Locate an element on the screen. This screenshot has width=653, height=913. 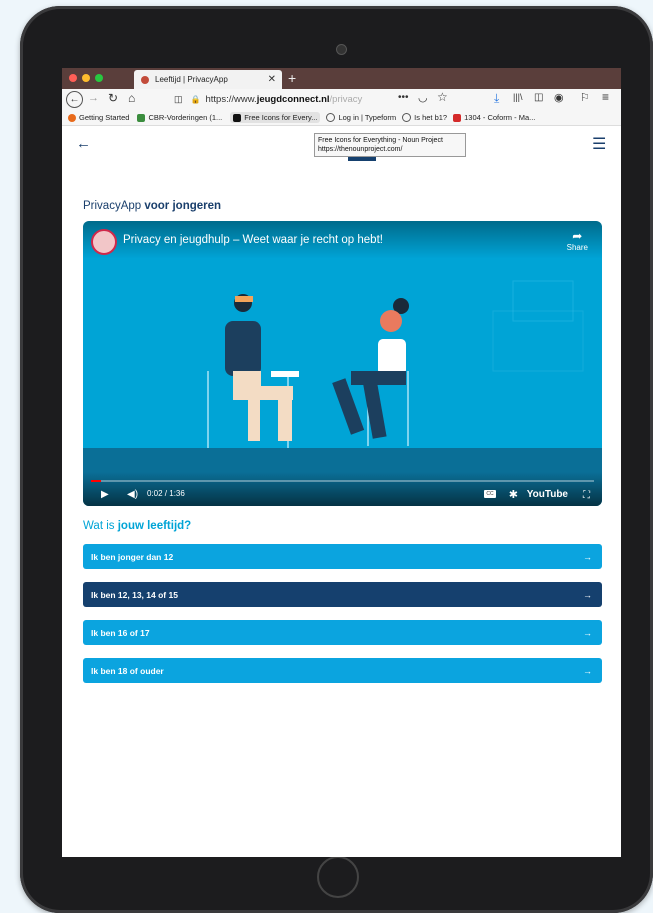
globe-icon is located at coordinates (407, 117).